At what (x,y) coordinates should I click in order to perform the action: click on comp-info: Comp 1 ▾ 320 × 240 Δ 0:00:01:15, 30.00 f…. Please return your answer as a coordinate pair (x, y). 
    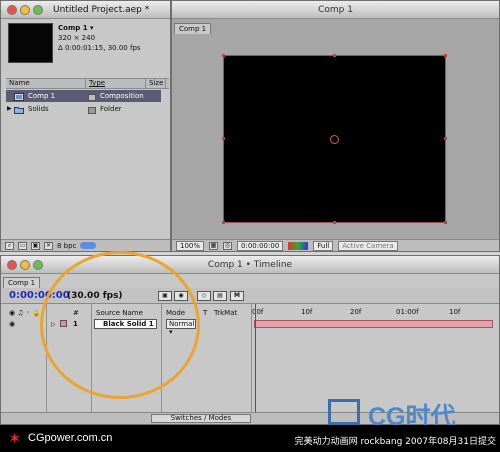
    Looking at the image, I should click on (99, 38).